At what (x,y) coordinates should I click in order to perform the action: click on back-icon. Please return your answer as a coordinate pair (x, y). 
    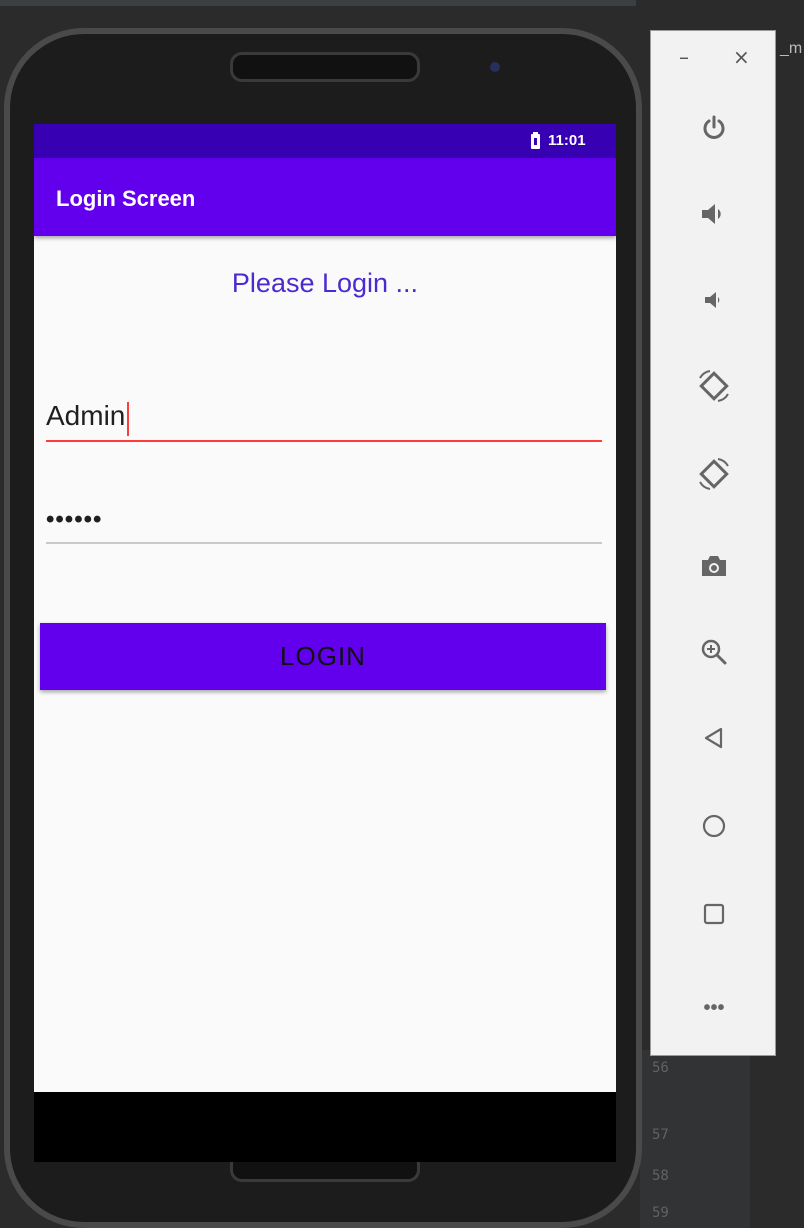
    Looking at the image, I should click on (713, 738).